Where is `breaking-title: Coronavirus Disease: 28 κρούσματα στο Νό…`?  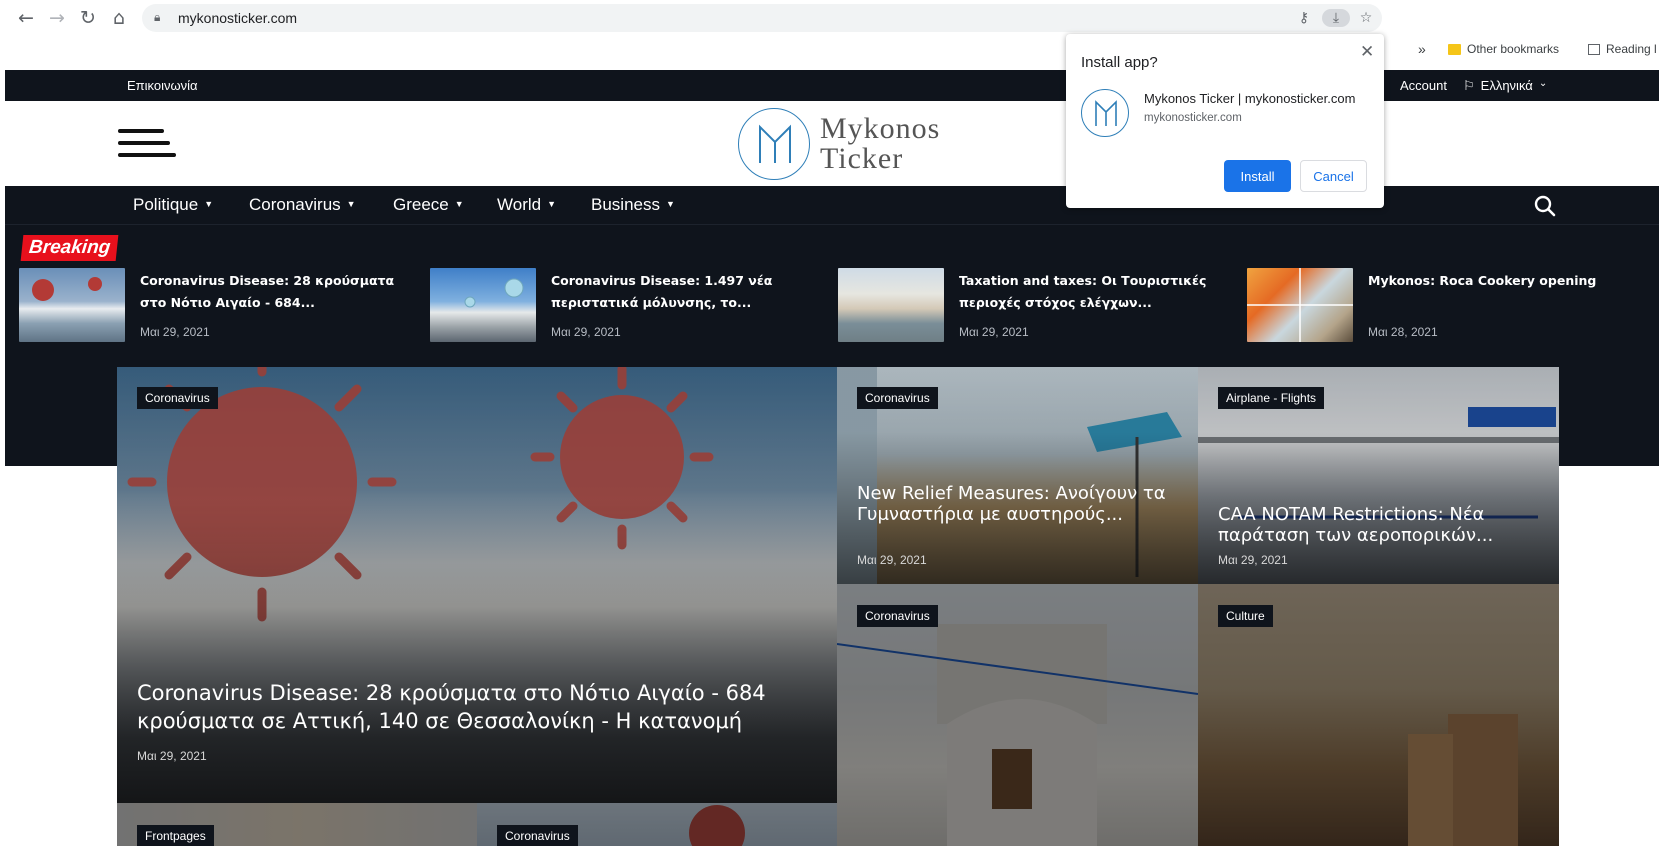 breaking-title: Coronavirus Disease: 28 κρούσματα στο Νό… is located at coordinates (270, 292).